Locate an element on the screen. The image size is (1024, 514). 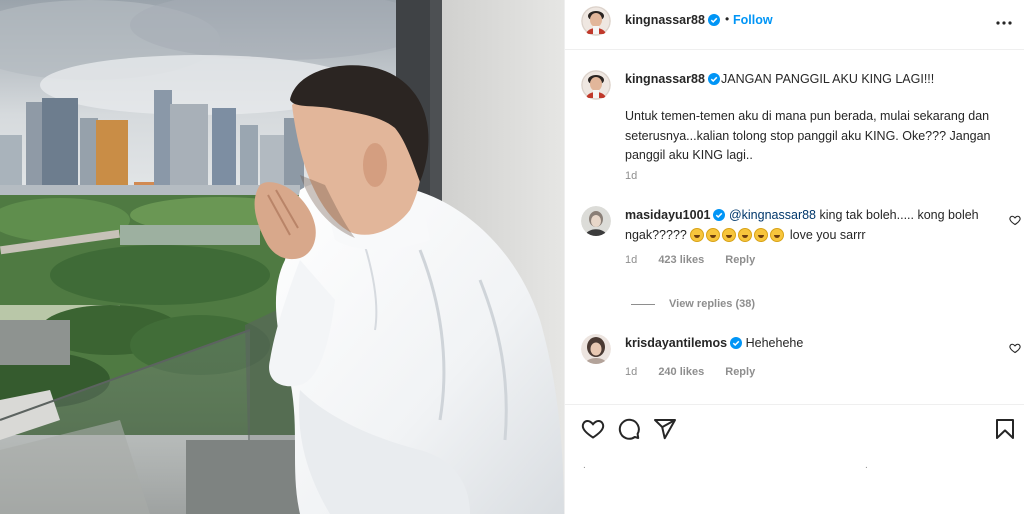
caption-username: kingnassar88 is located at coordinates (672, 80).